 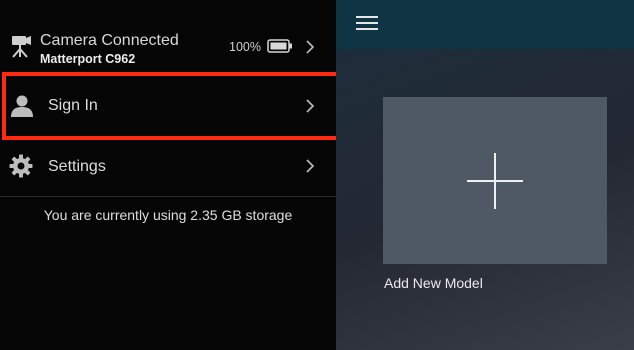 What do you see at coordinates (21, 46) in the screenshot?
I see `camera-tripod-icon` at bounding box center [21, 46].